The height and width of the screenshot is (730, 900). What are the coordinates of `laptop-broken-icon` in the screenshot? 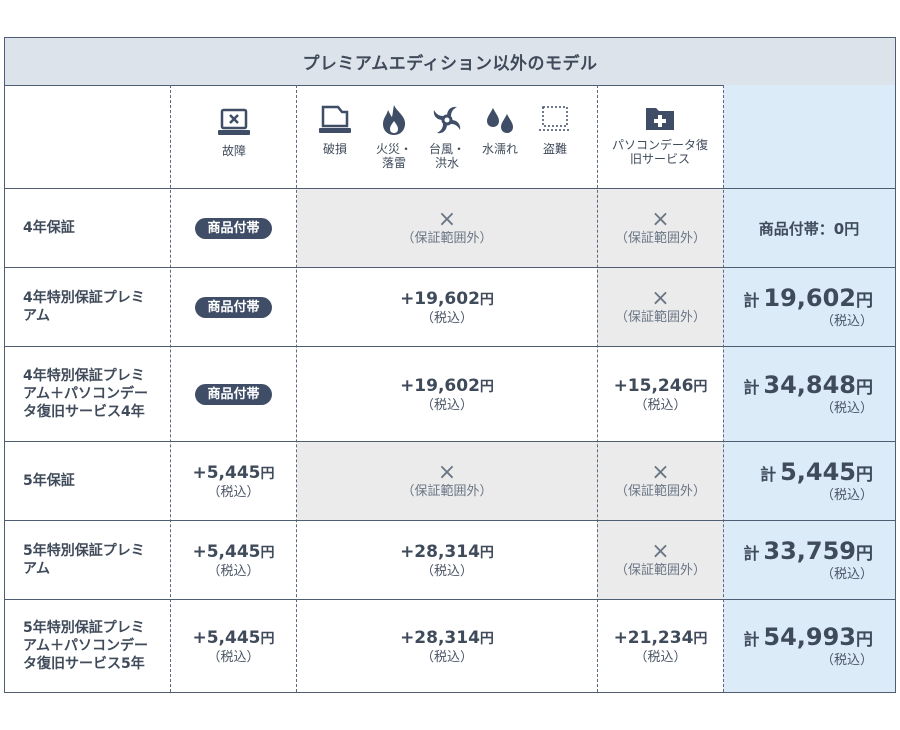 It's located at (234, 121).